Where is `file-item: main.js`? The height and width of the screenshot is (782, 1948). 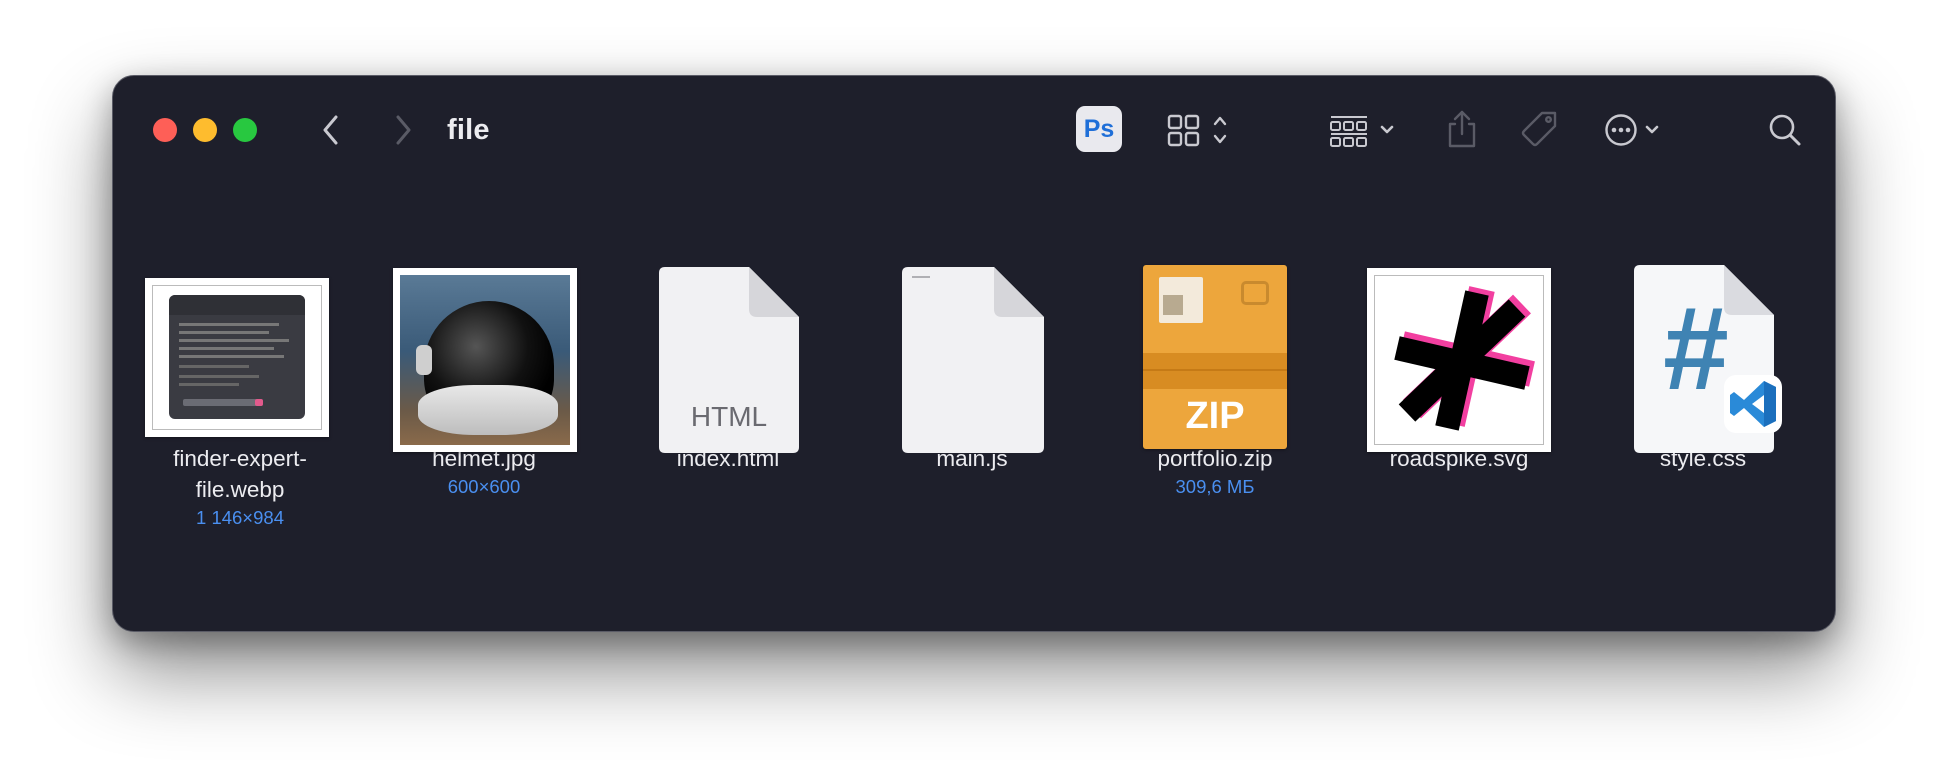
file-item: main.js is located at coordinates (972, 353).